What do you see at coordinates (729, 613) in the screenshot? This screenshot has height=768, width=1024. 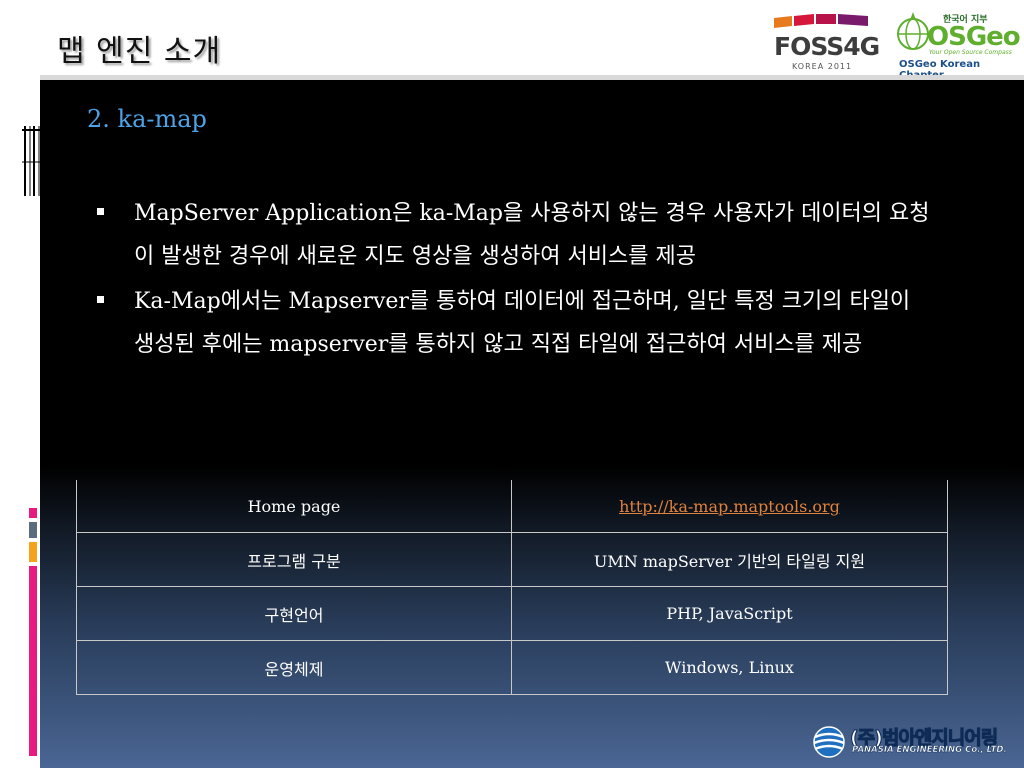 I see `table-cell-value: PHP, JavaScript` at bounding box center [729, 613].